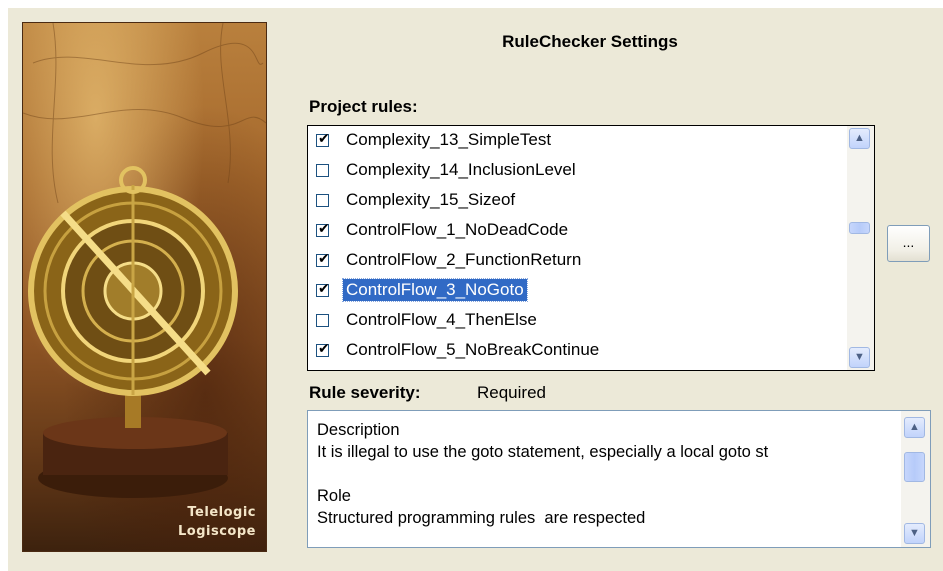 This screenshot has height=571, width=943. I want to click on rule-list-item: ControlFlow_4_ThenElse, so click(576, 320).